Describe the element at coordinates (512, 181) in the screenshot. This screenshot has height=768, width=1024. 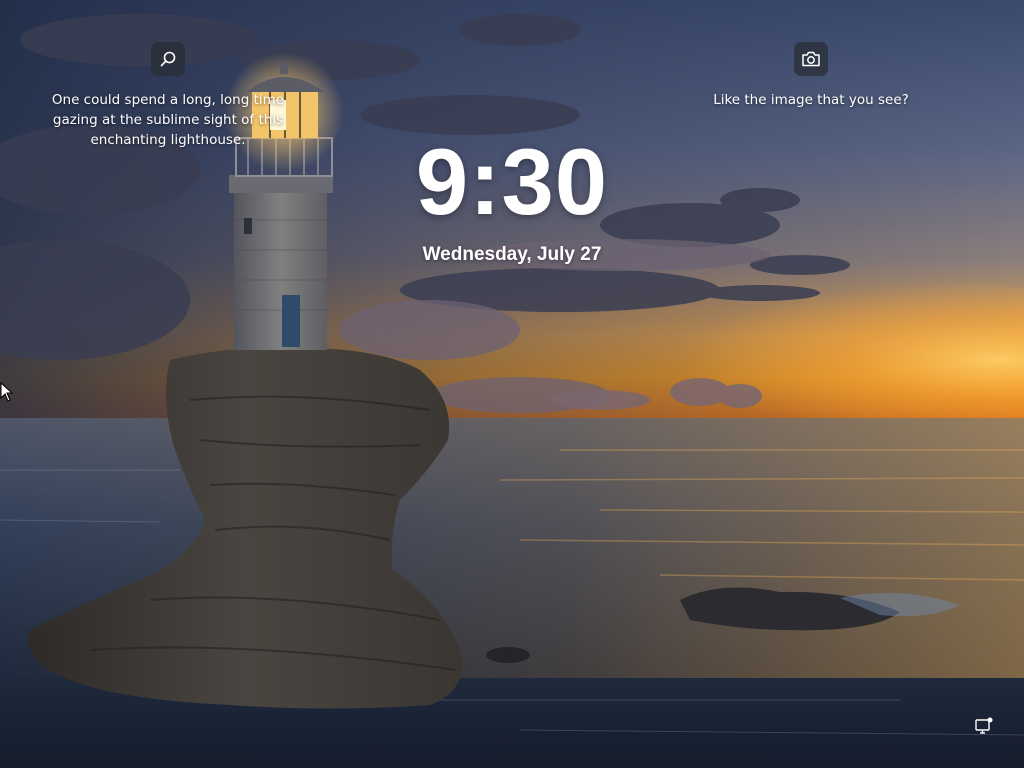
I see `lock-screen-time: 9:30` at that location.